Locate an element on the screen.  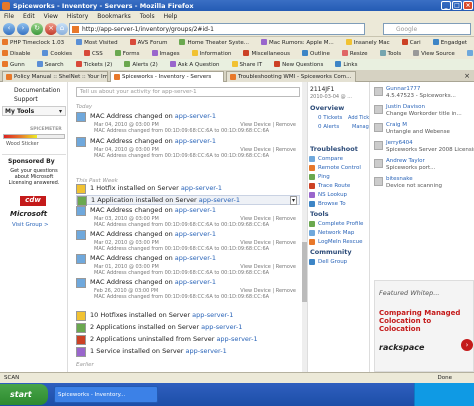
bookmark-item: Gunn is located at coordinates (16, 64).